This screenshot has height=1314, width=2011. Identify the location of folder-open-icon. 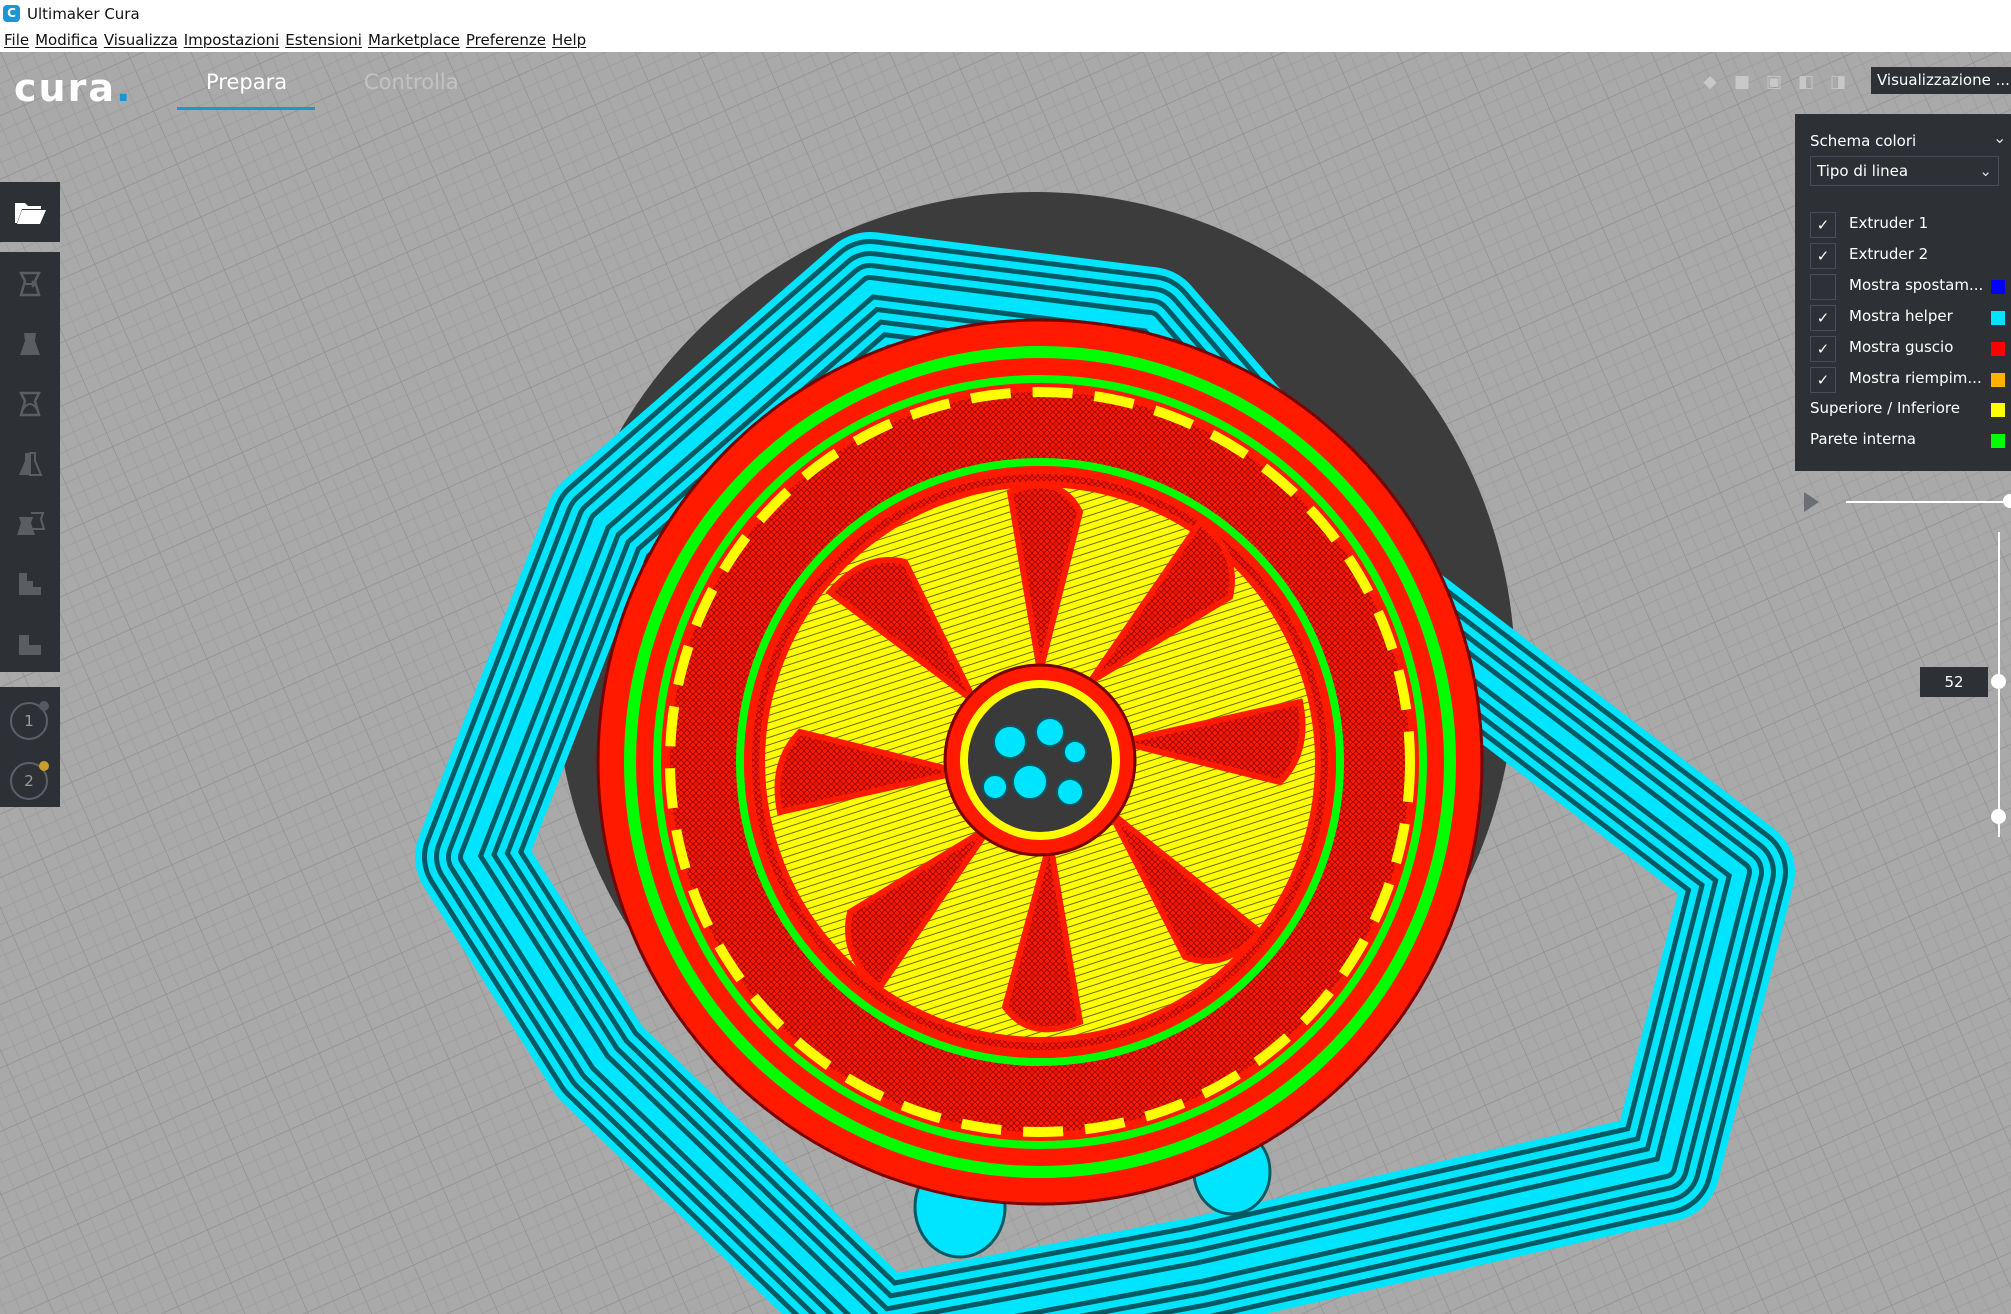
(30, 213).